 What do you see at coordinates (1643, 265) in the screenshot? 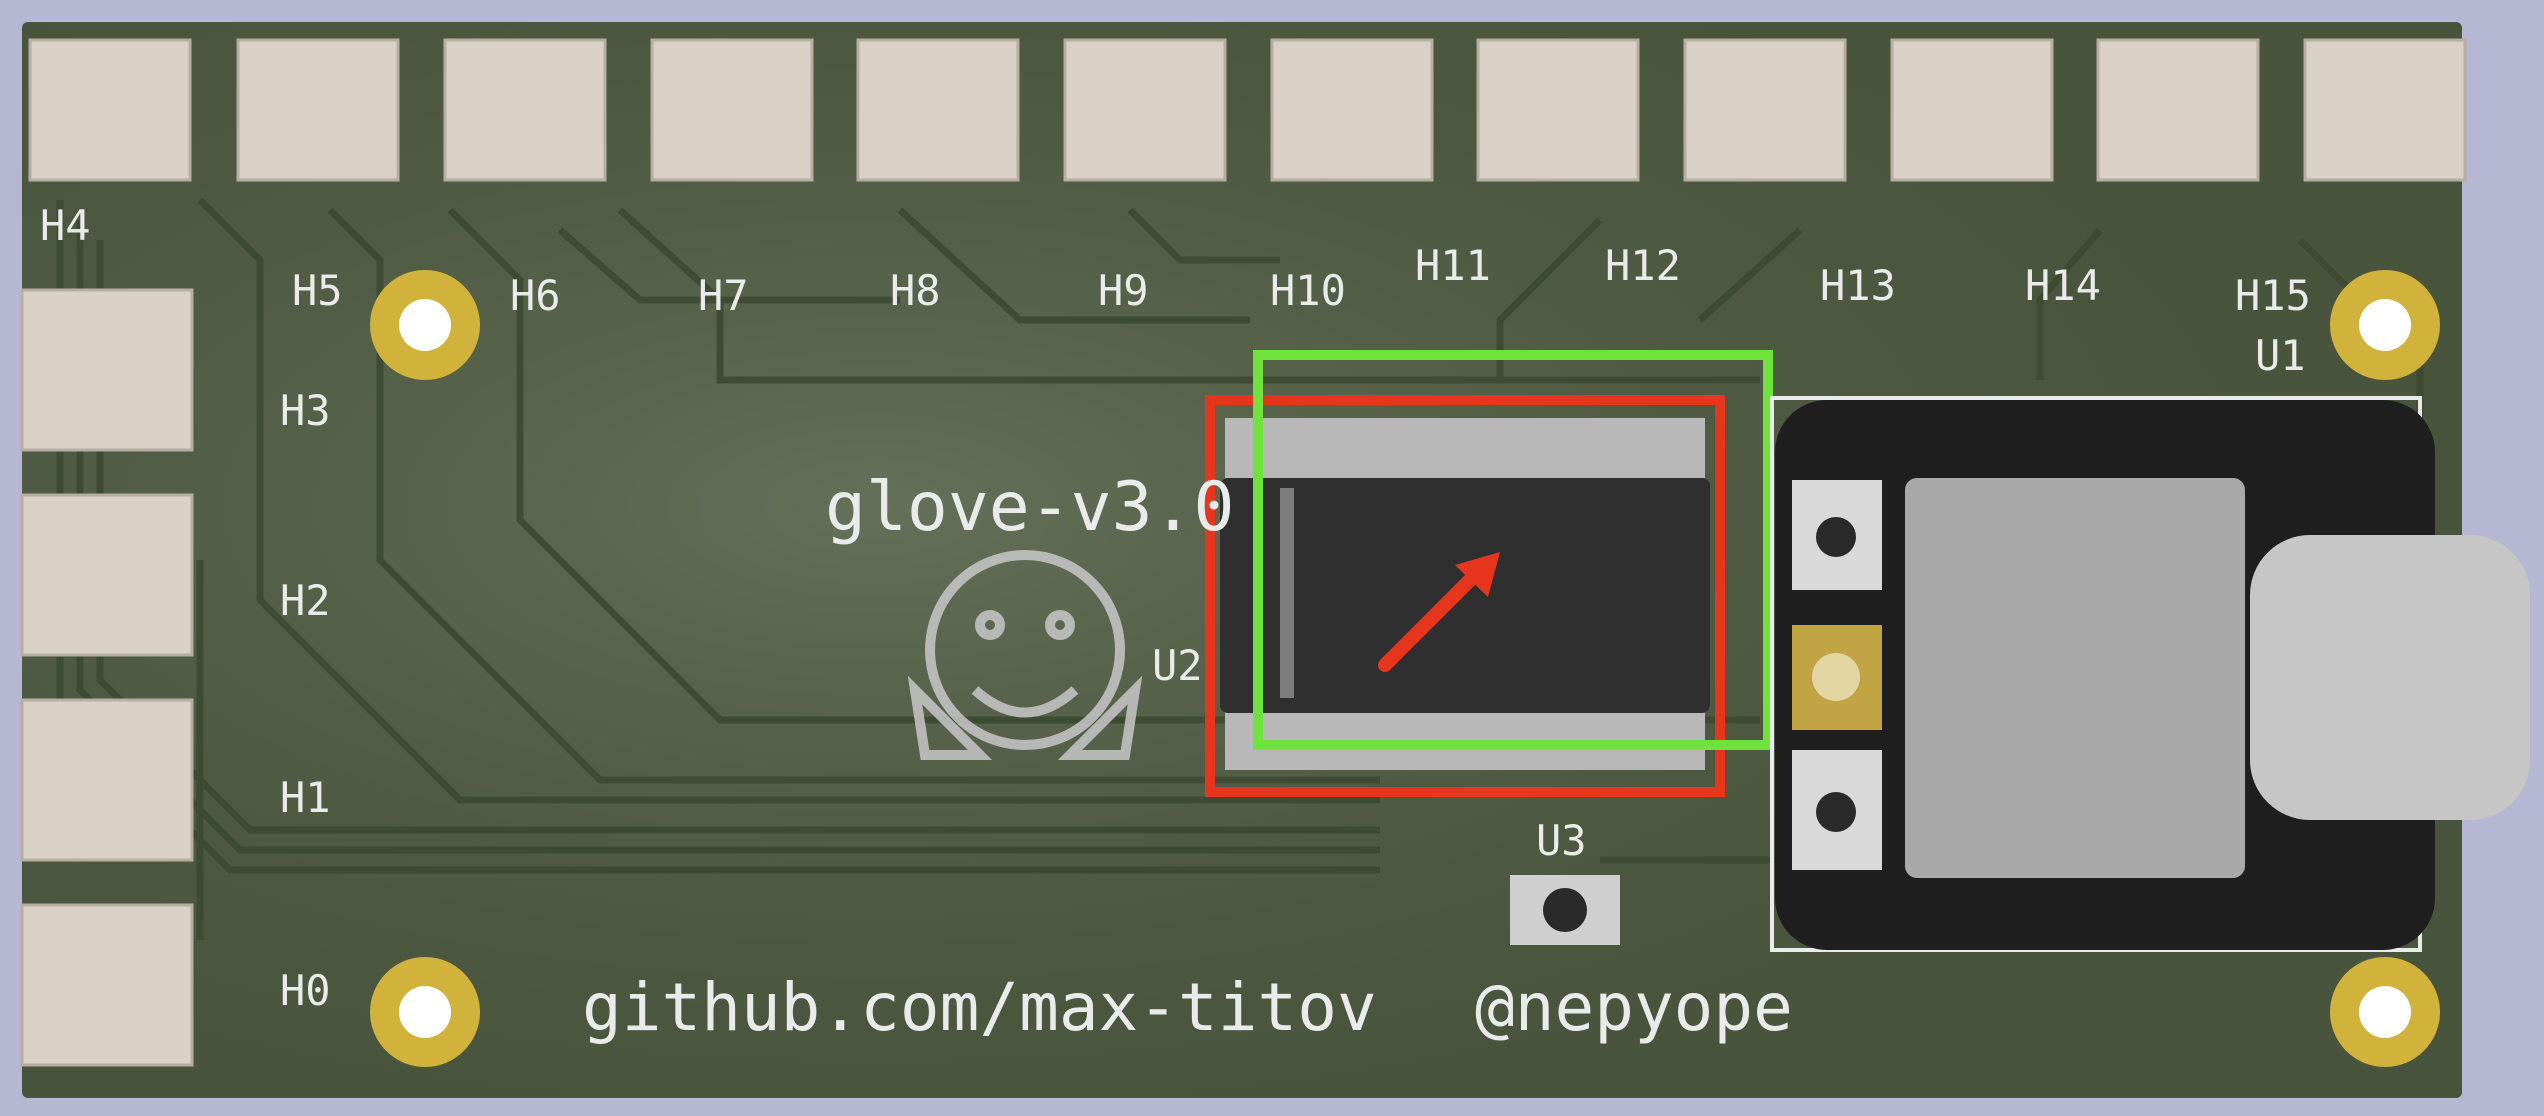
I see `label-h12: H12` at bounding box center [1643, 265].